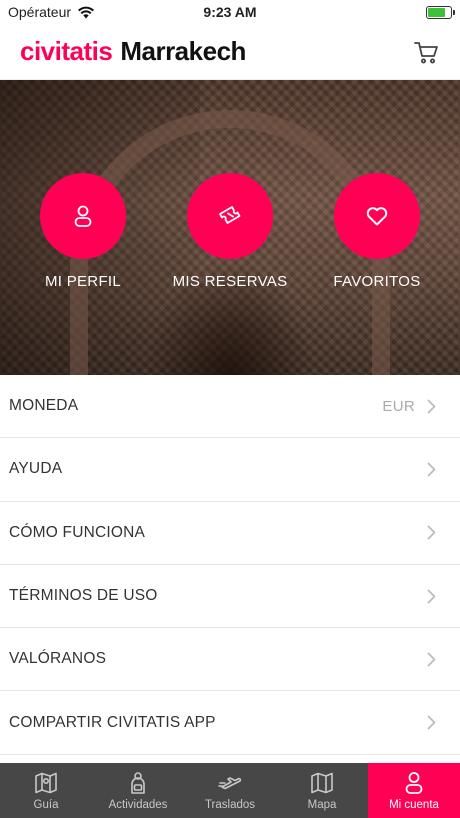 This screenshot has height=818, width=460. I want to click on city-name: Marrakech, so click(183, 51).